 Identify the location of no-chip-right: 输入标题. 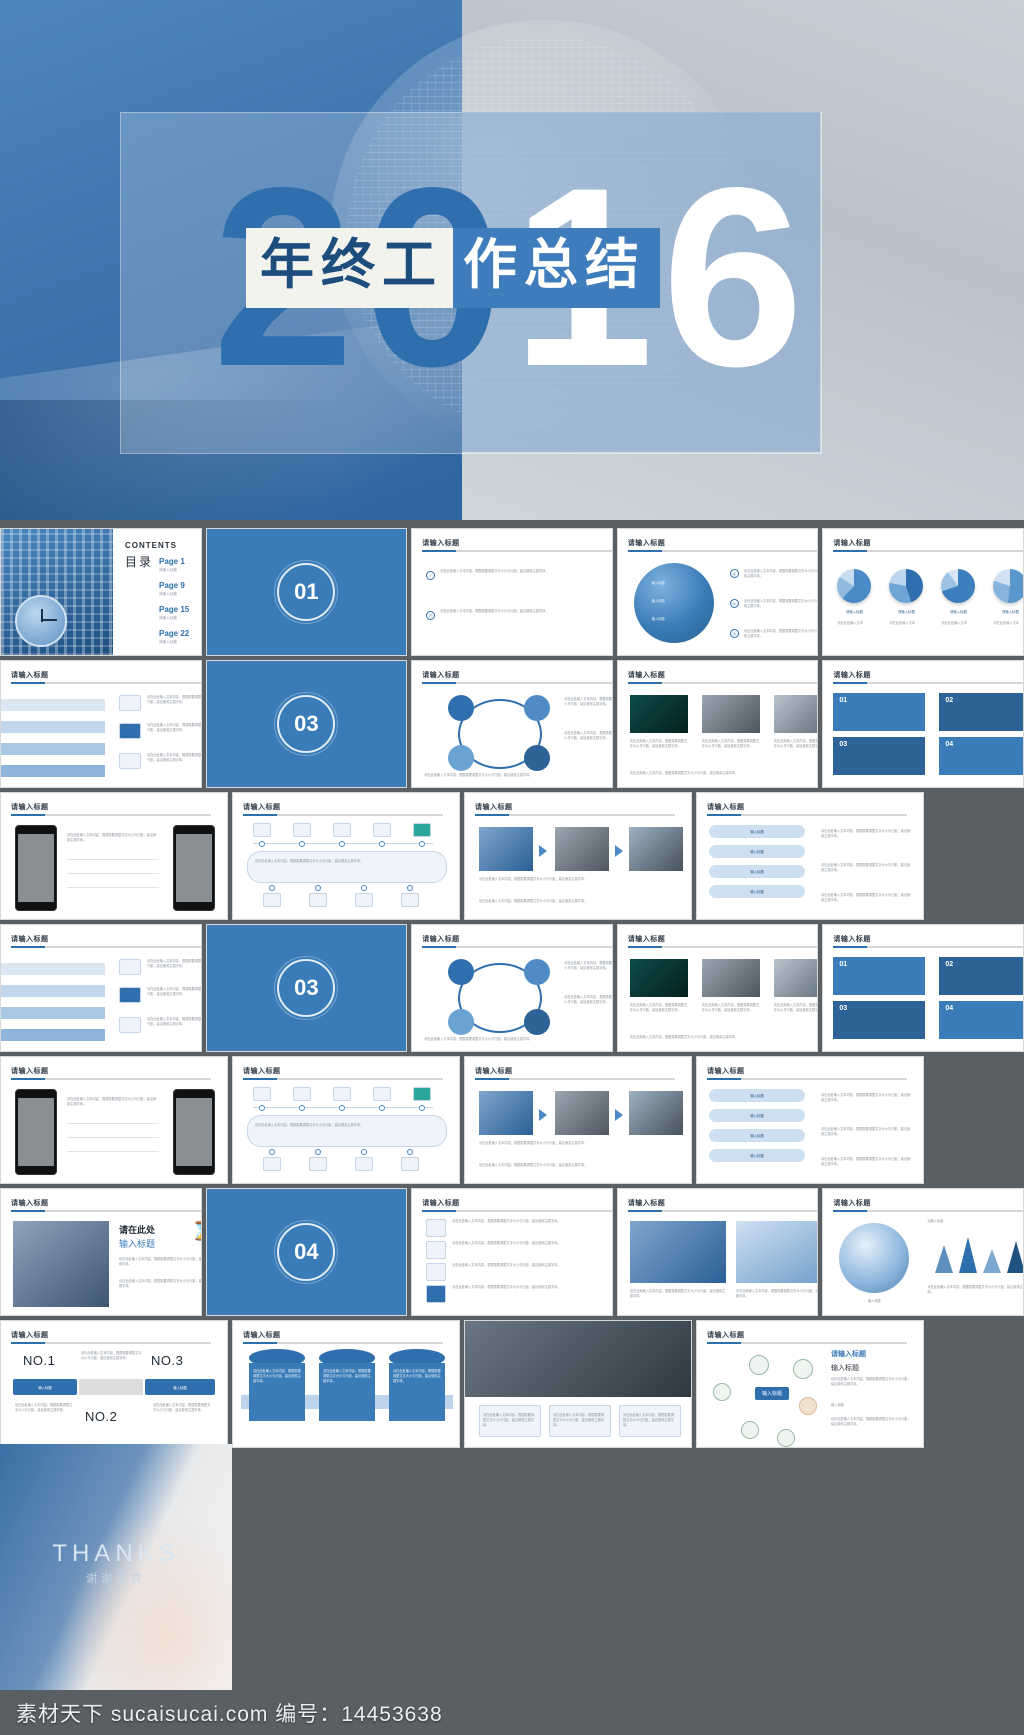
(180, 1387).